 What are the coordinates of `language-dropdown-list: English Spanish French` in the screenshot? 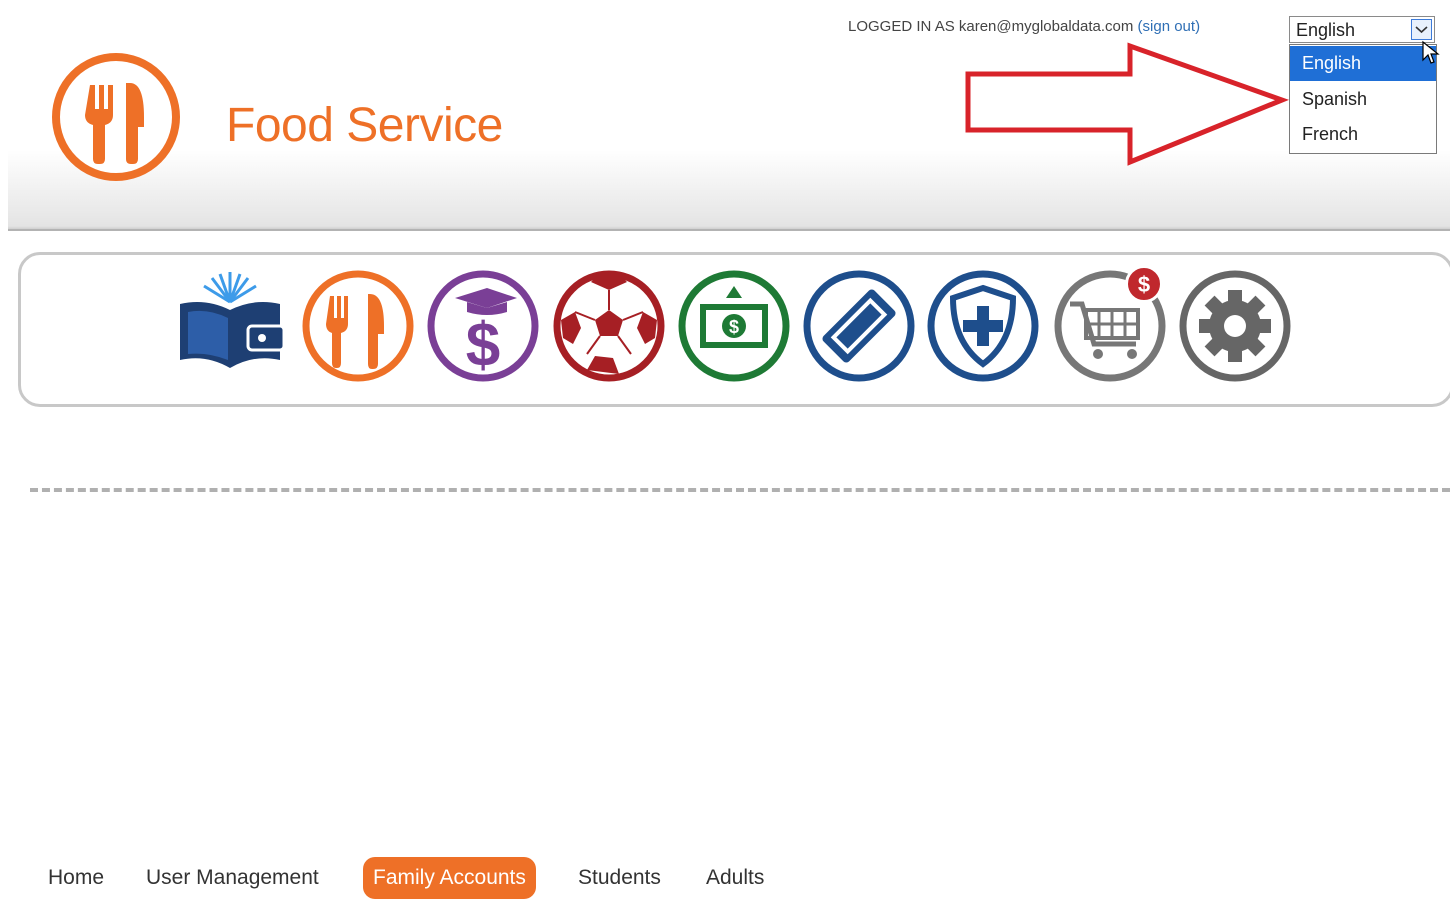 It's located at (1363, 99).